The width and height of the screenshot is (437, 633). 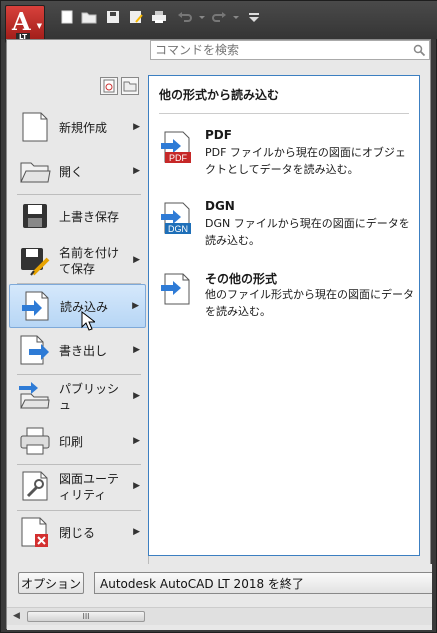 I want to click on publish-icon, so click(x=35, y=396).